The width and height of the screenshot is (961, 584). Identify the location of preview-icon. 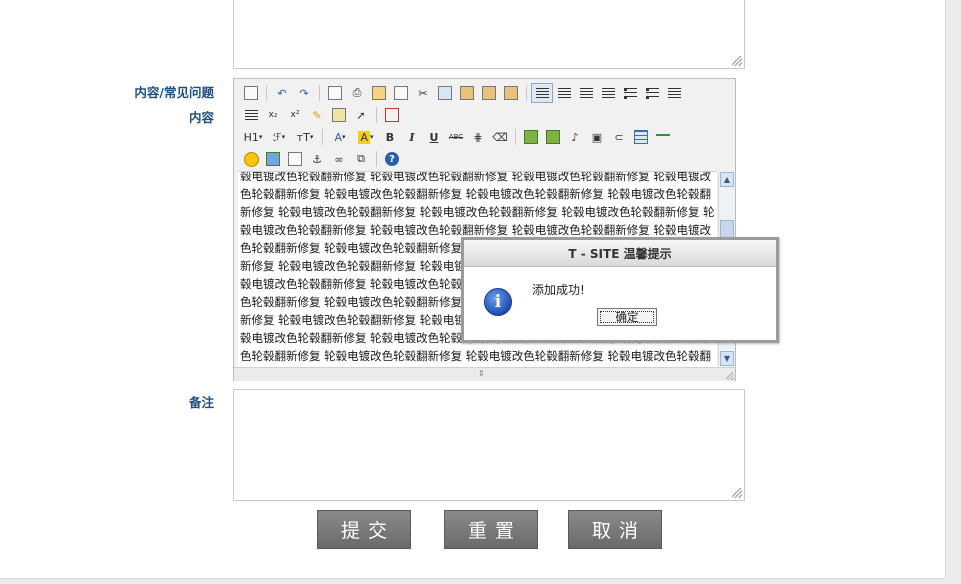
(335, 93).